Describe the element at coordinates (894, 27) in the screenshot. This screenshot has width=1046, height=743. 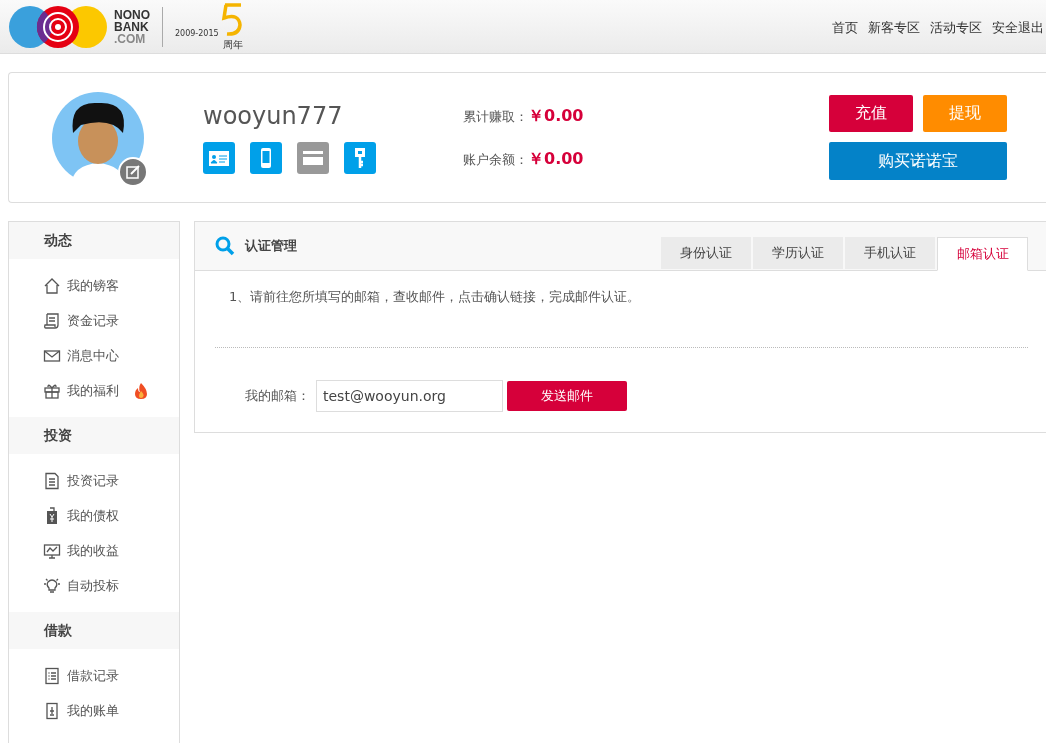
I see `nav-link: 新客专区` at that location.